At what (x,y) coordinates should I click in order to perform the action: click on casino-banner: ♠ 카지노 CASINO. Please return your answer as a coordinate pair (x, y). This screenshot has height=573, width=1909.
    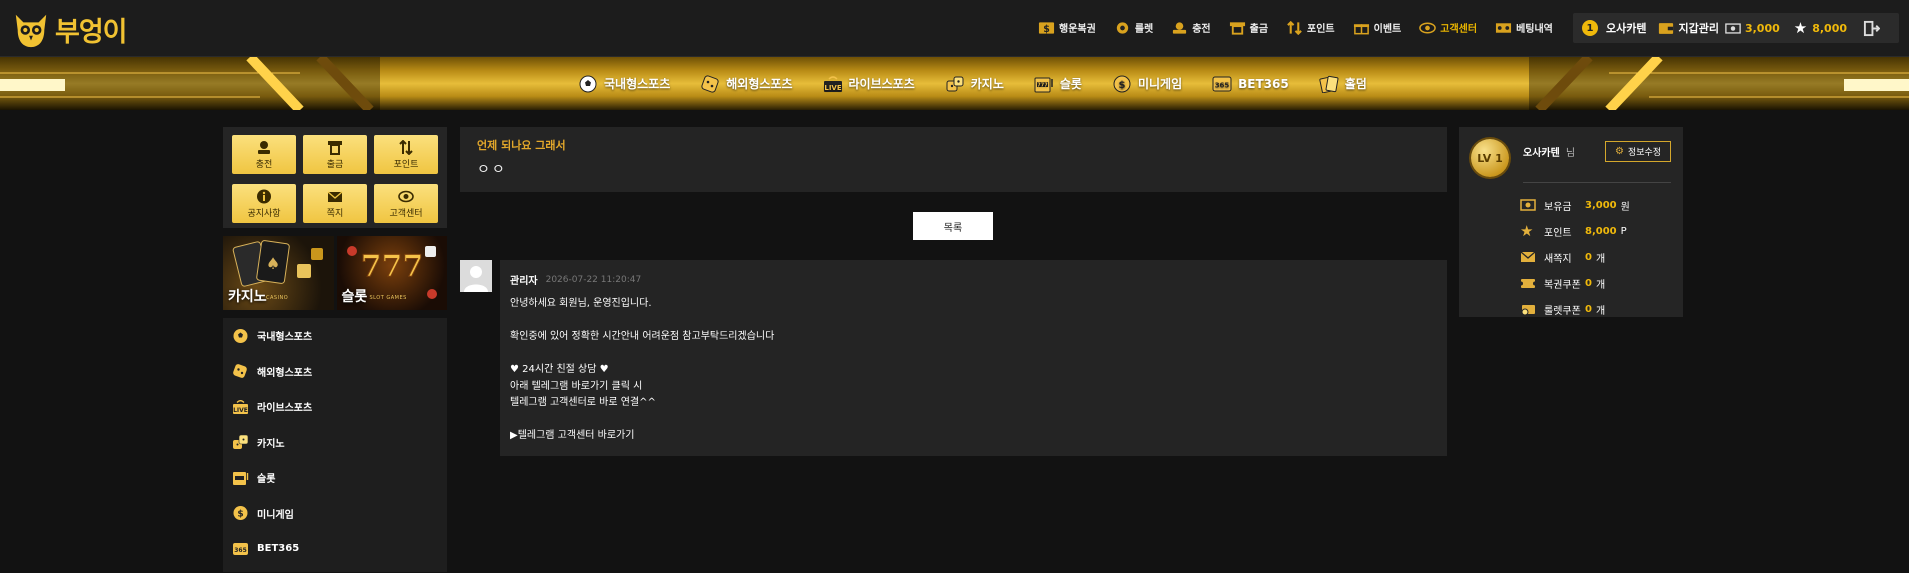
    Looking at the image, I should click on (278, 273).